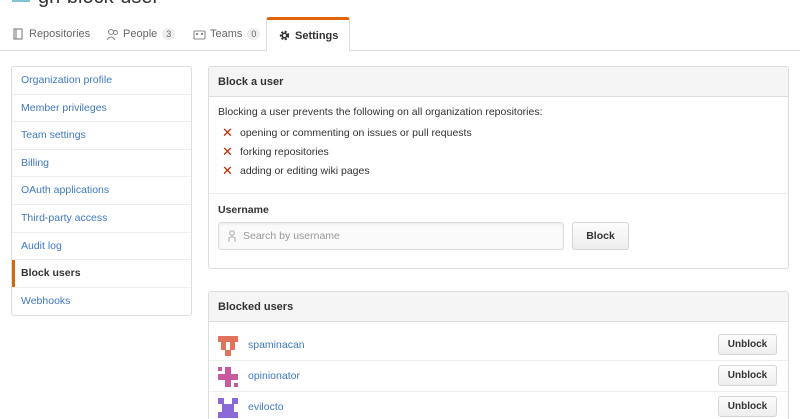 This screenshot has width=800, height=419. What do you see at coordinates (101, 247) in the screenshot?
I see `menu-item-audit-log: Audit log` at bounding box center [101, 247].